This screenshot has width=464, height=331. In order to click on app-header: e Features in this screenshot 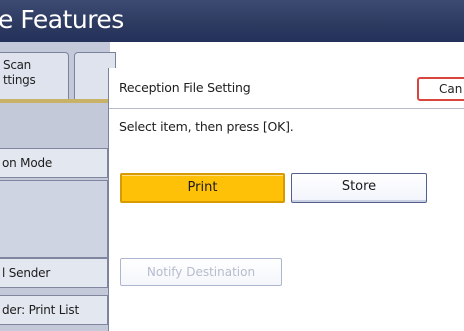, I will do `click(232, 21)`.